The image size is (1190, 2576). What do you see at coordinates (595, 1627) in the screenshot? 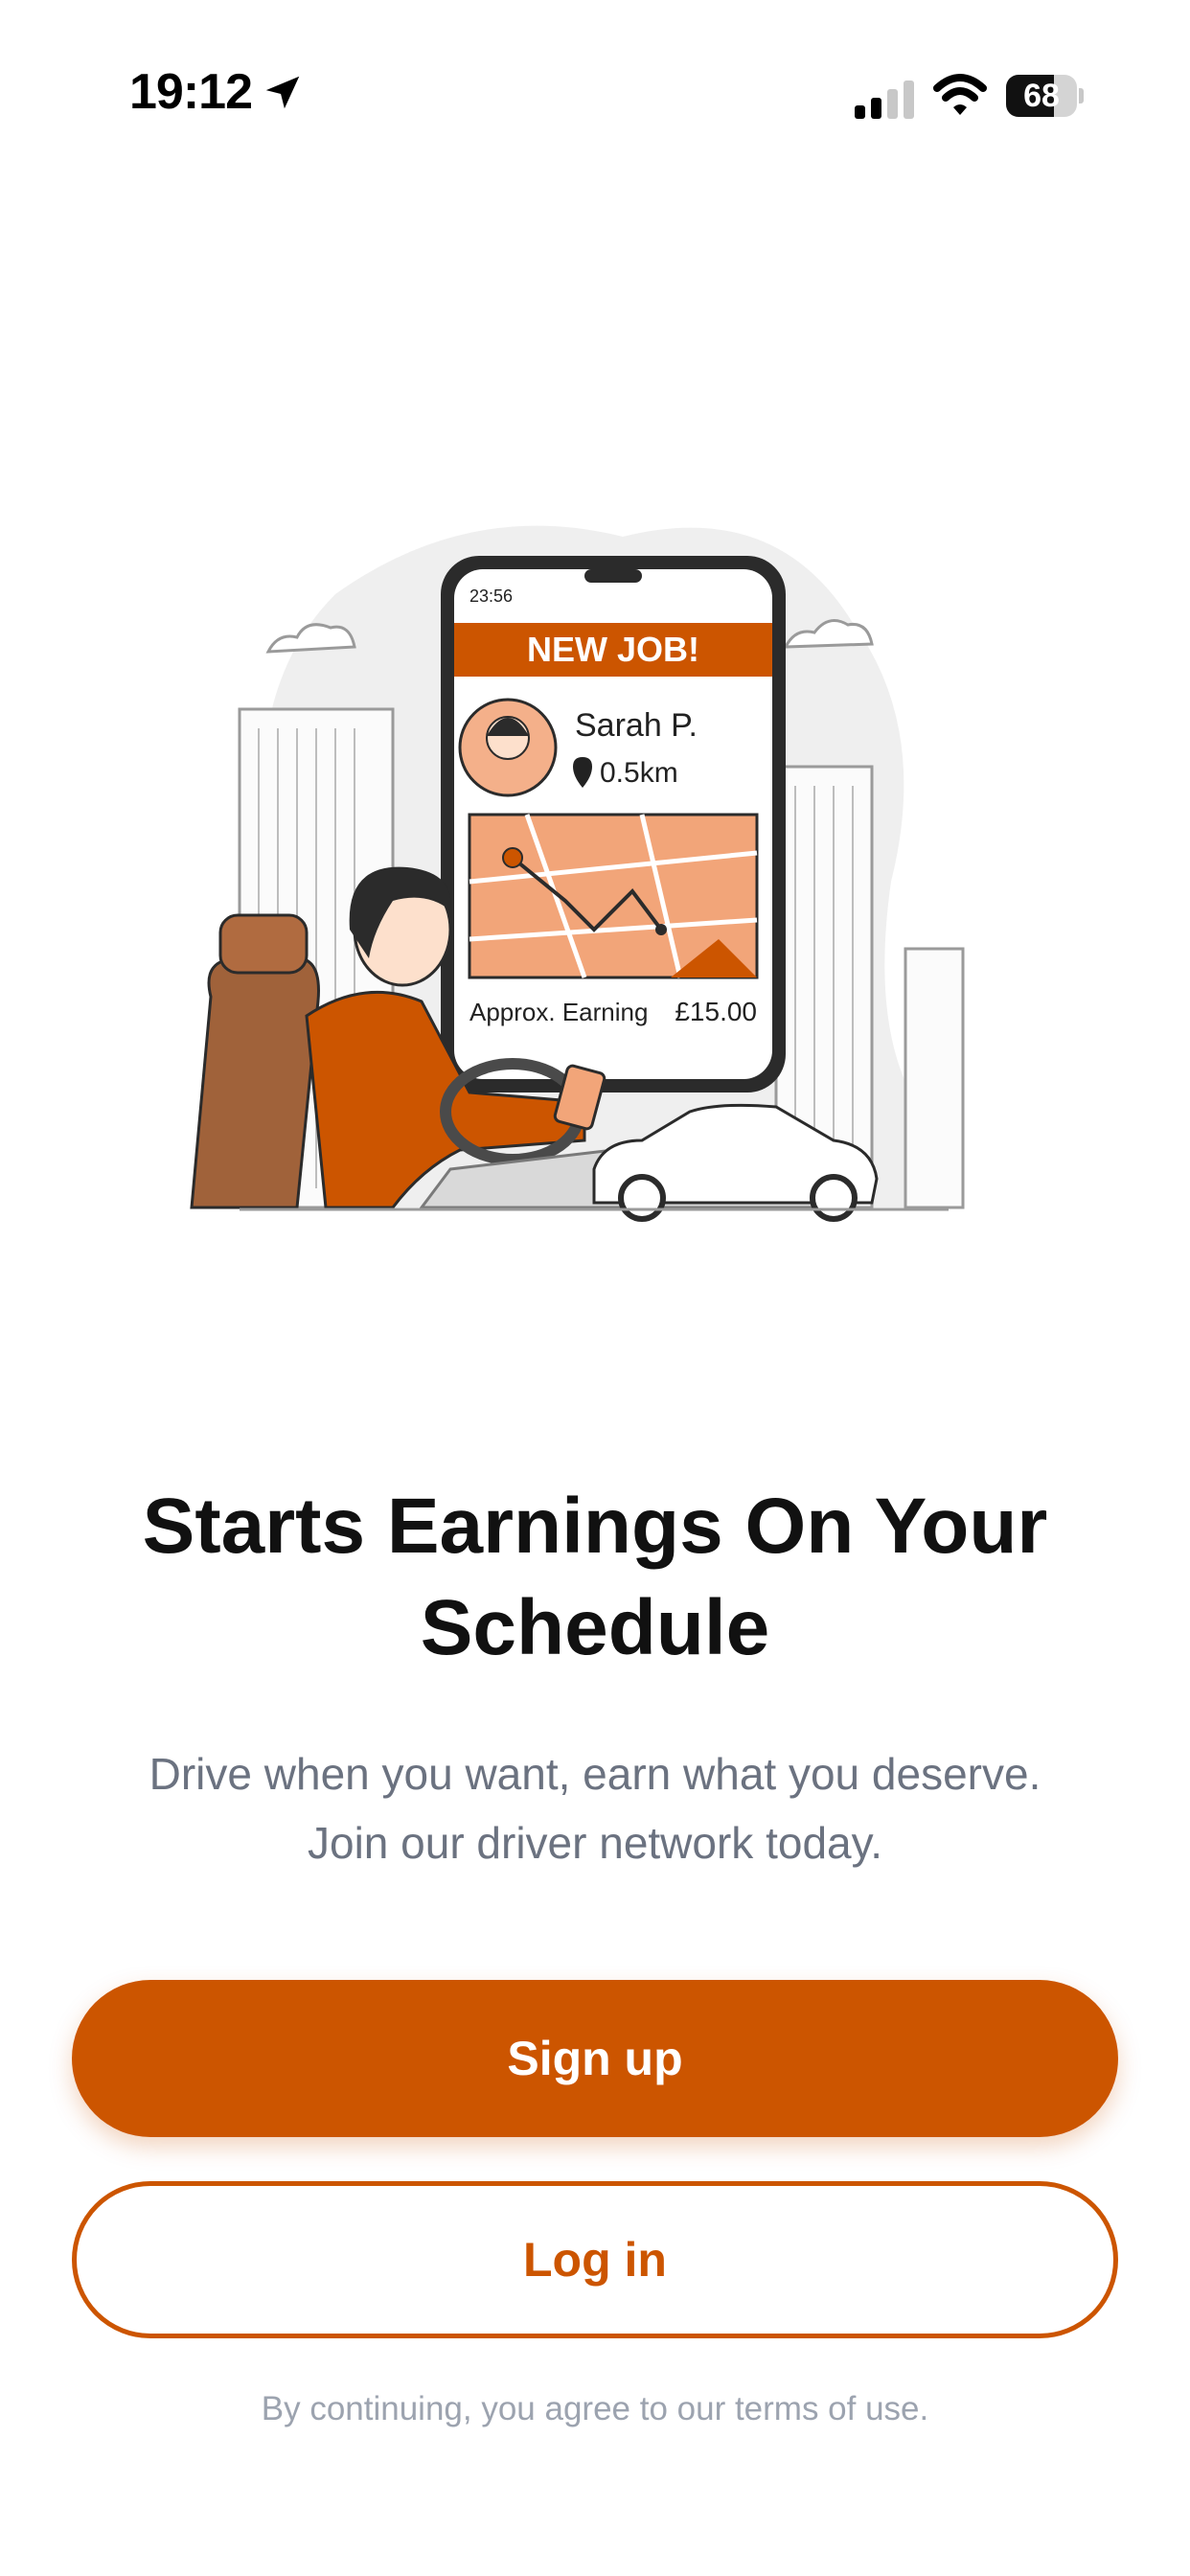
I see `page-title-line-2: Schedule` at bounding box center [595, 1627].